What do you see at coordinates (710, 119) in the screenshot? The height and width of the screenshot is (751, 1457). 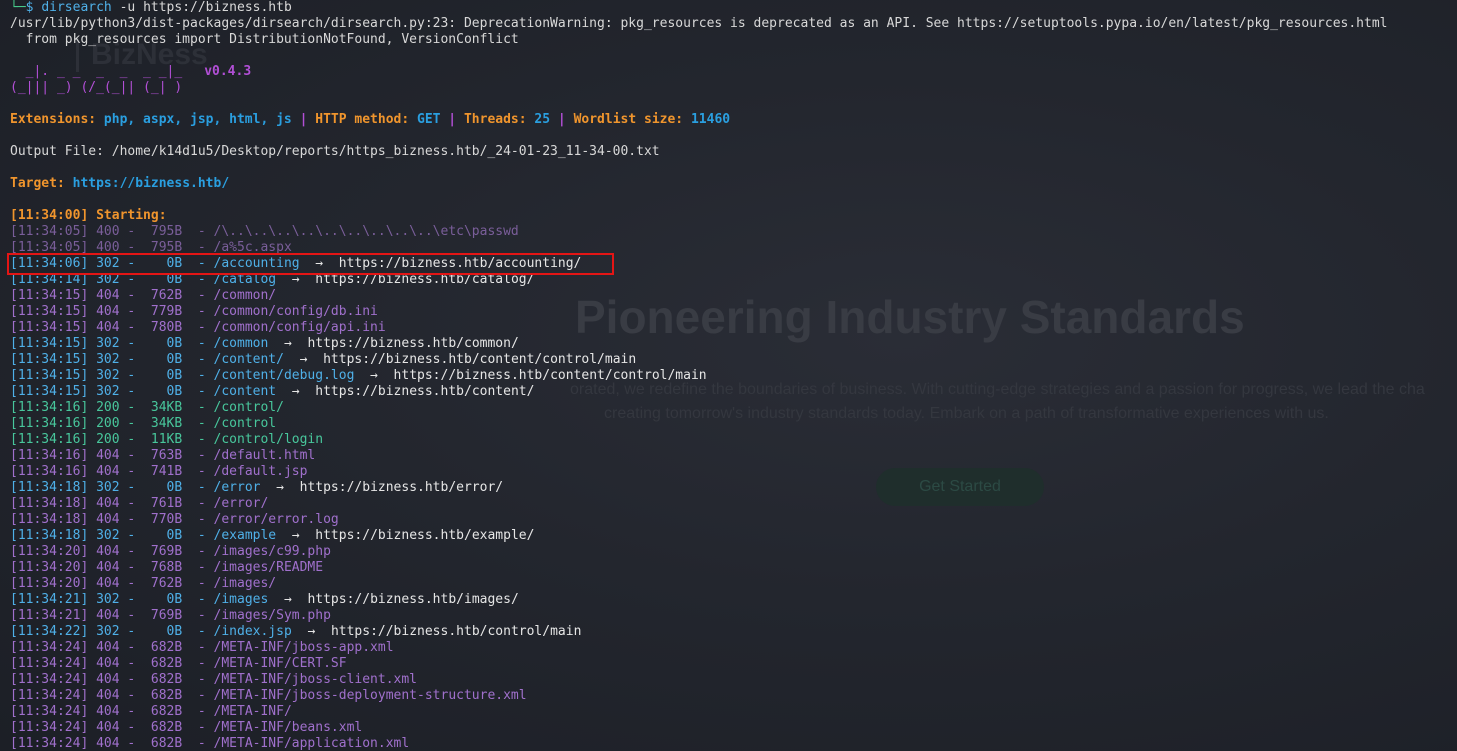 I see `wordlist-value: 11460` at bounding box center [710, 119].